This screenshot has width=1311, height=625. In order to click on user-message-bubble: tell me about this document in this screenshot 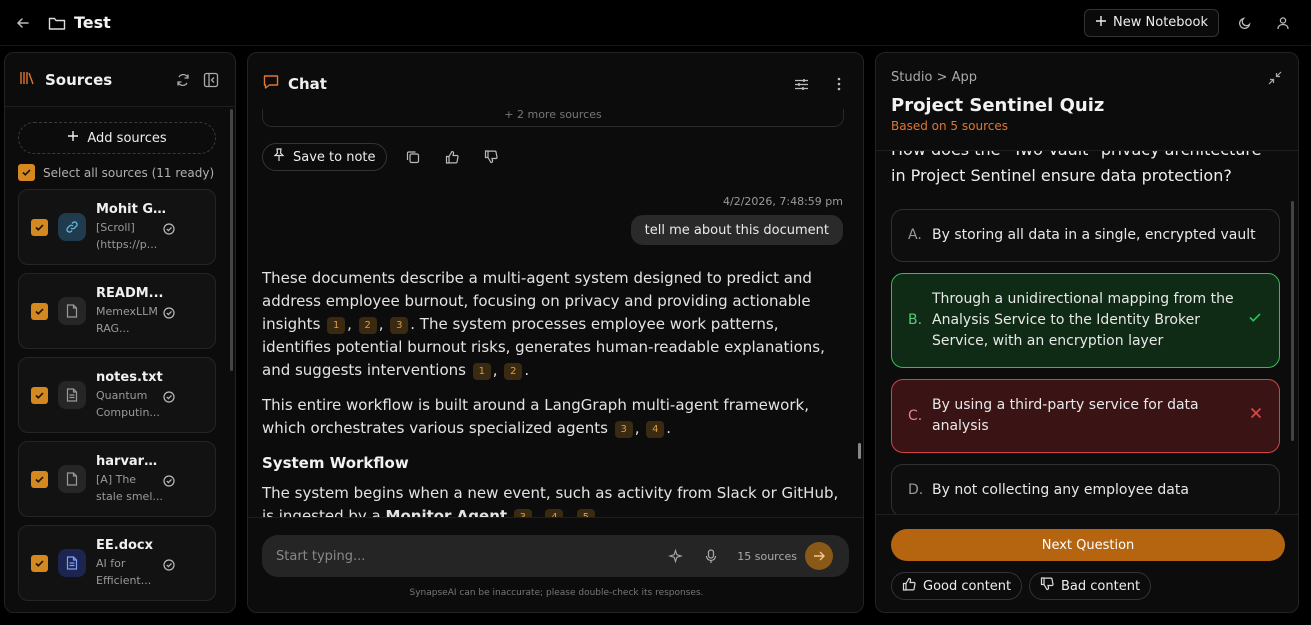, I will do `click(736, 230)`.